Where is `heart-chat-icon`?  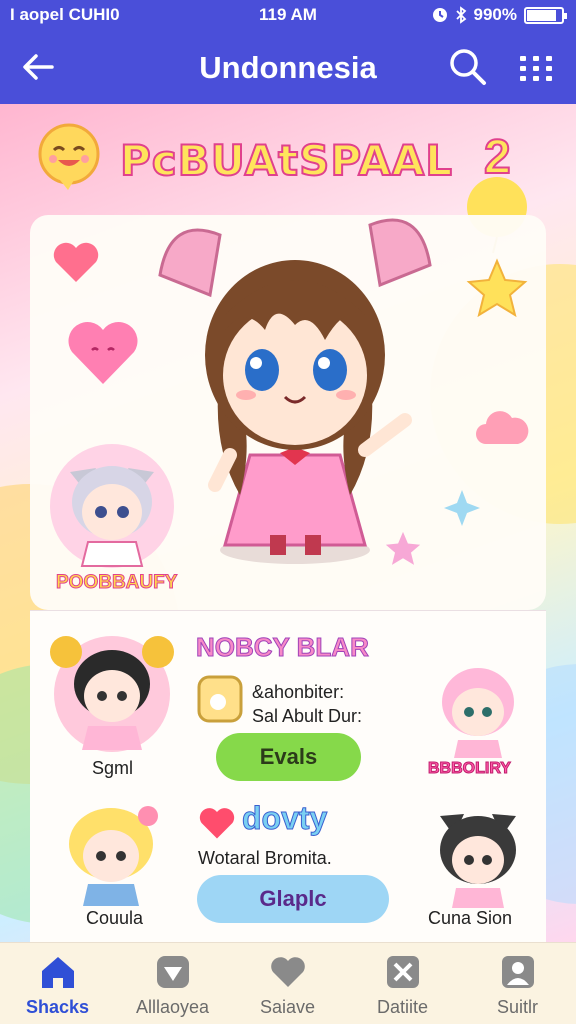 heart-chat-icon is located at coordinates (288, 972).